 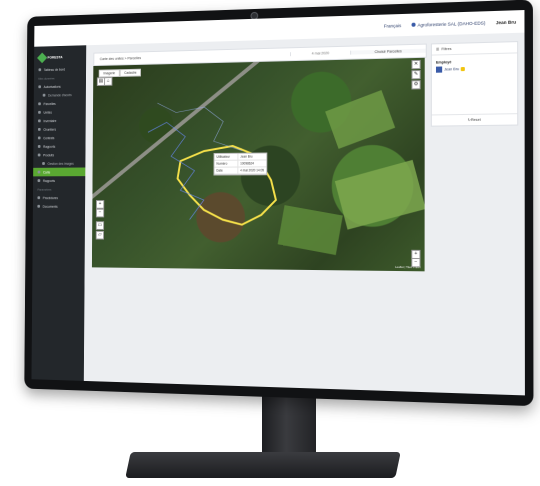 I want to click on edit-icon: ✎, so click(x=416, y=75).